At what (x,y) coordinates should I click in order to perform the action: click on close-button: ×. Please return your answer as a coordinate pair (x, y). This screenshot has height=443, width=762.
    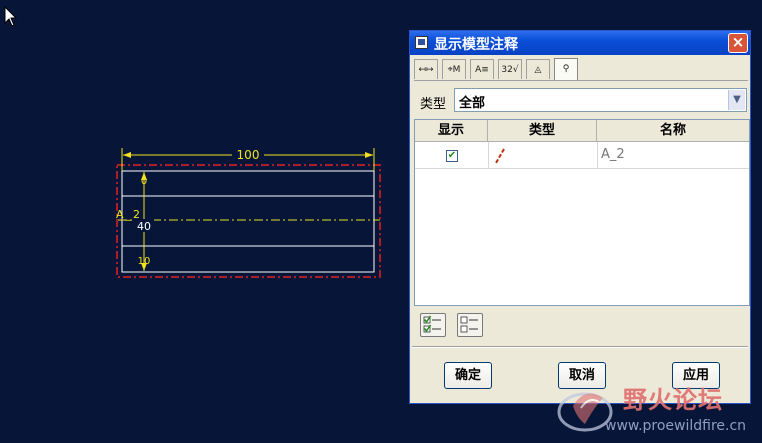
    Looking at the image, I should click on (738, 43).